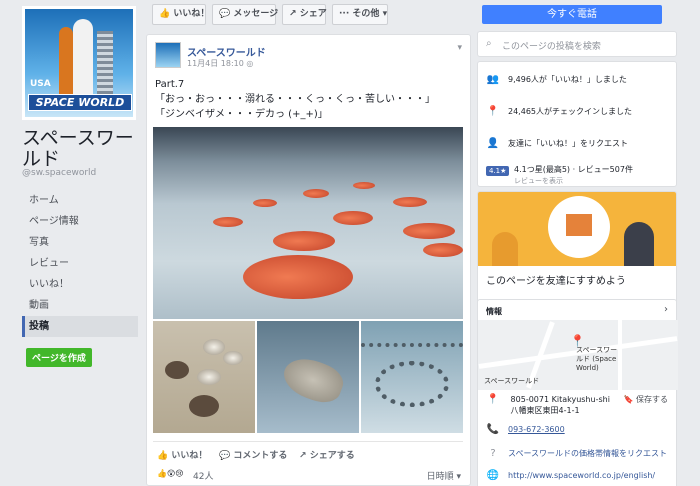 This screenshot has height=486, width=700. What do you see at coordinates (203, 475) in the screenshot?
I see `reaction-count: 42人` at bounding box center [203, 475].